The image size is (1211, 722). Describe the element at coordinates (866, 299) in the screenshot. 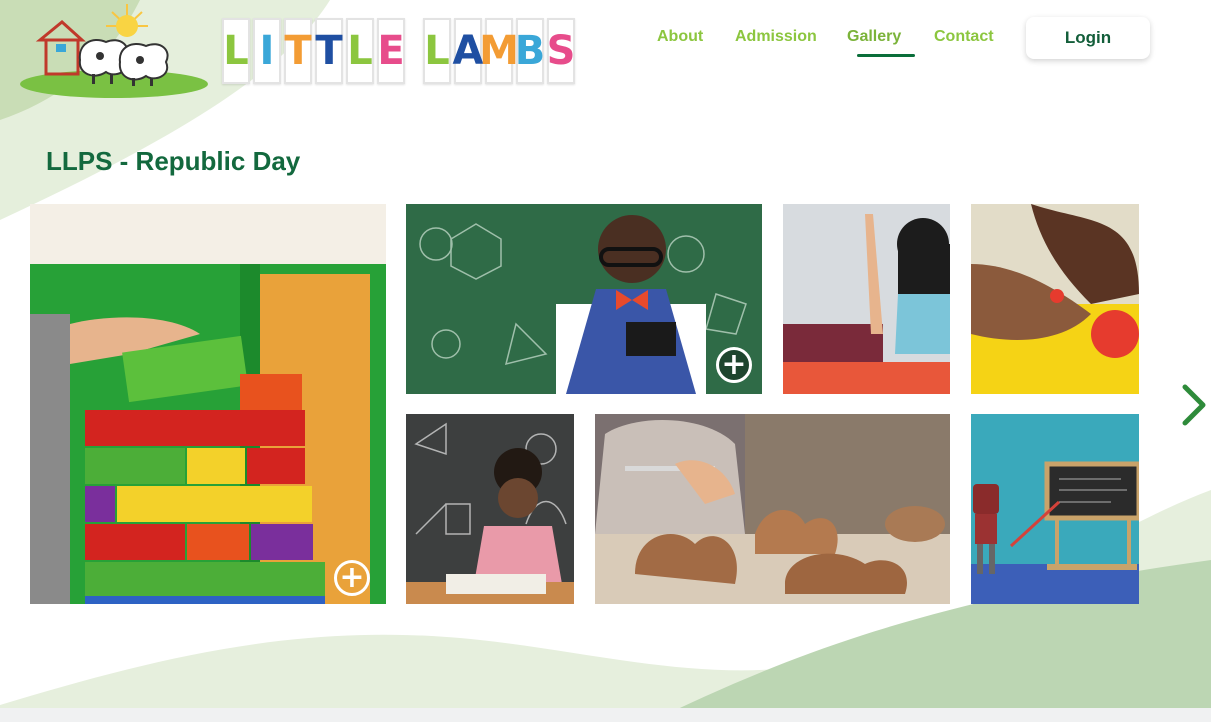

I see `gallery-image-girl-craft` at that location.